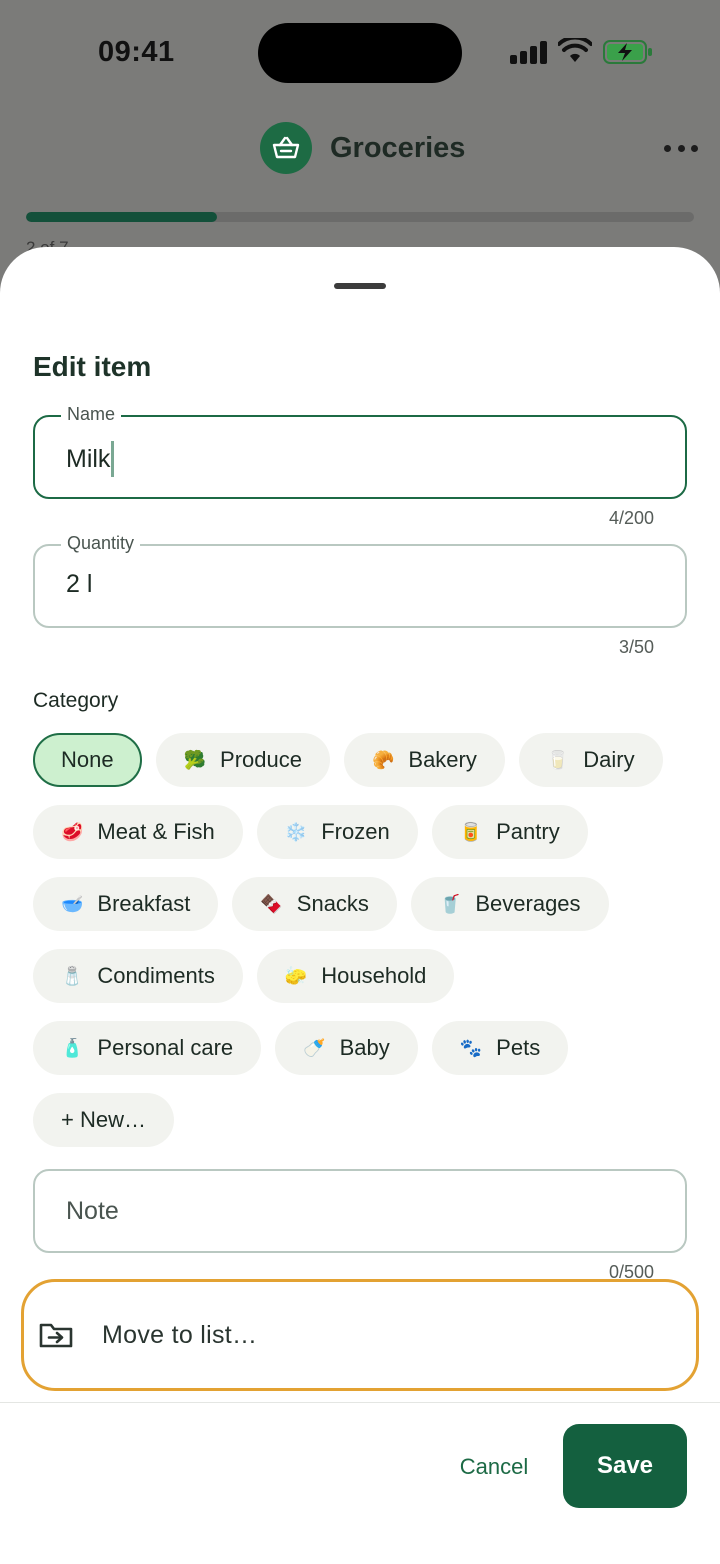 The width and height of the screenshot is (720, 1564). I want to click on category-chip-breakfast: 🥣 Breakfast, so click(126, 904).